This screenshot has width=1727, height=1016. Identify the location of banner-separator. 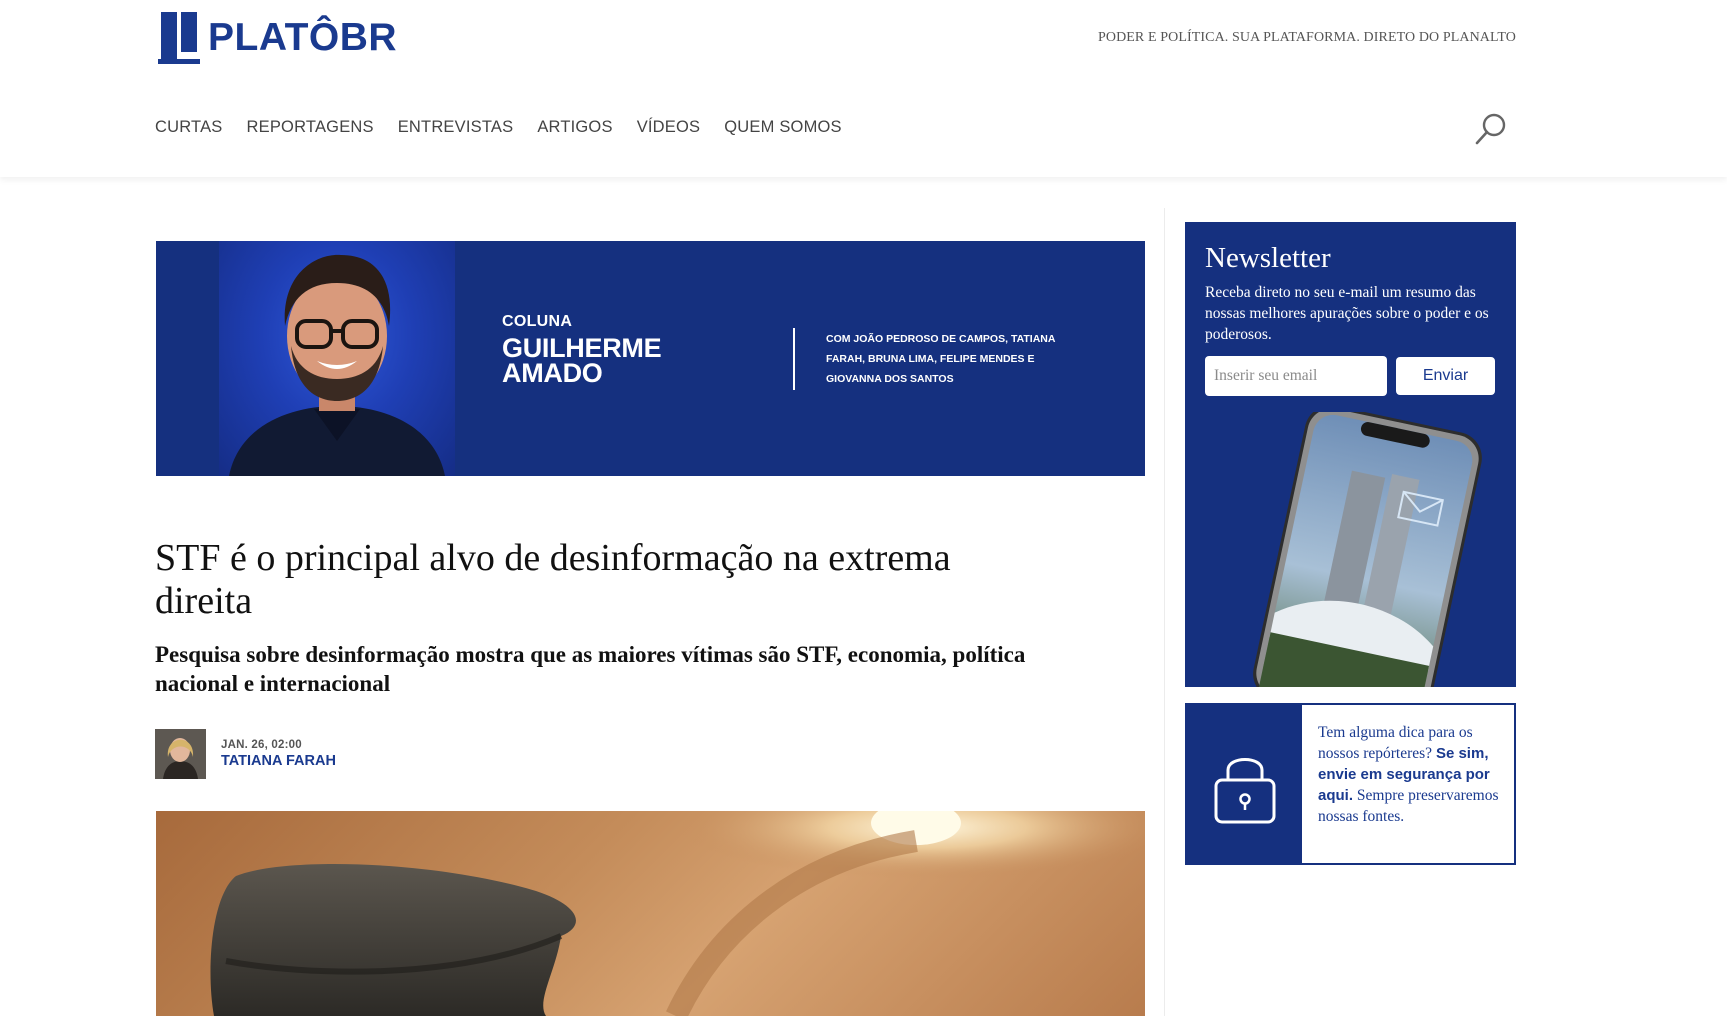
(794, 359).